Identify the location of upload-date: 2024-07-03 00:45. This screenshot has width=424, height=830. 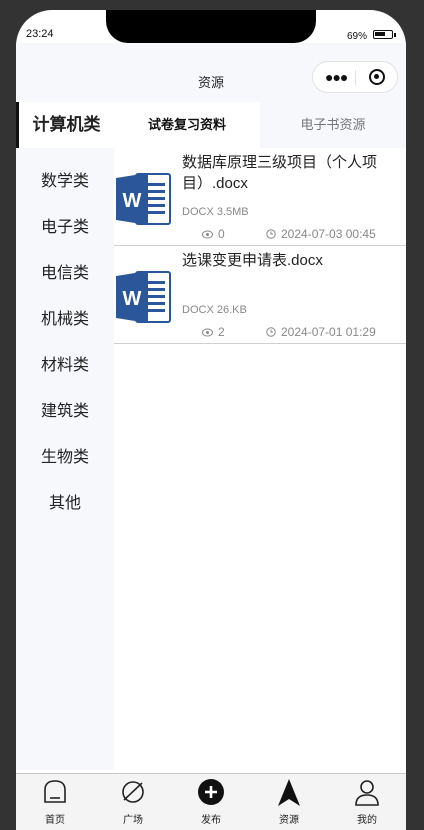
(321, 234).